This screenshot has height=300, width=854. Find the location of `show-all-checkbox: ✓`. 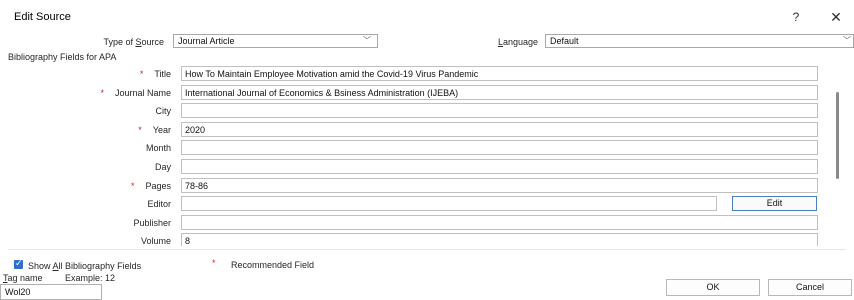

show-all-checkbox: ✓ is located at coordinates (18, 263).